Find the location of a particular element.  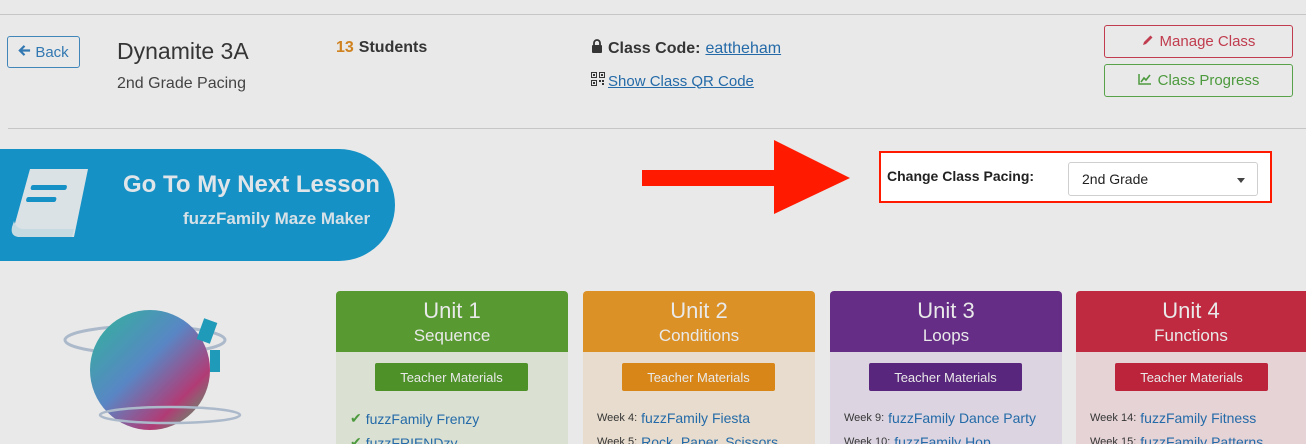

class-code-link: eattheham is located at coordinates (743, 49).